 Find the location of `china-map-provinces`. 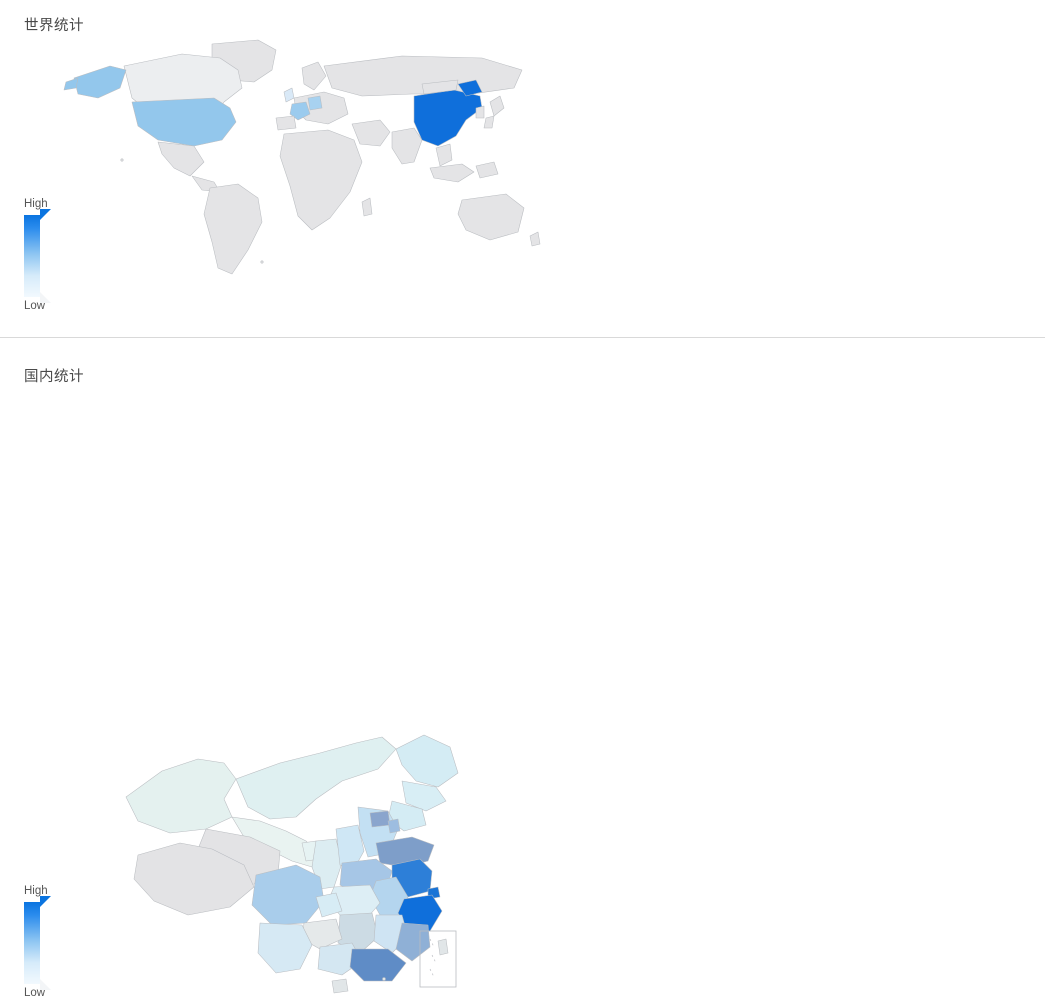

china-map-provinces is located at coordinates (292, 864).